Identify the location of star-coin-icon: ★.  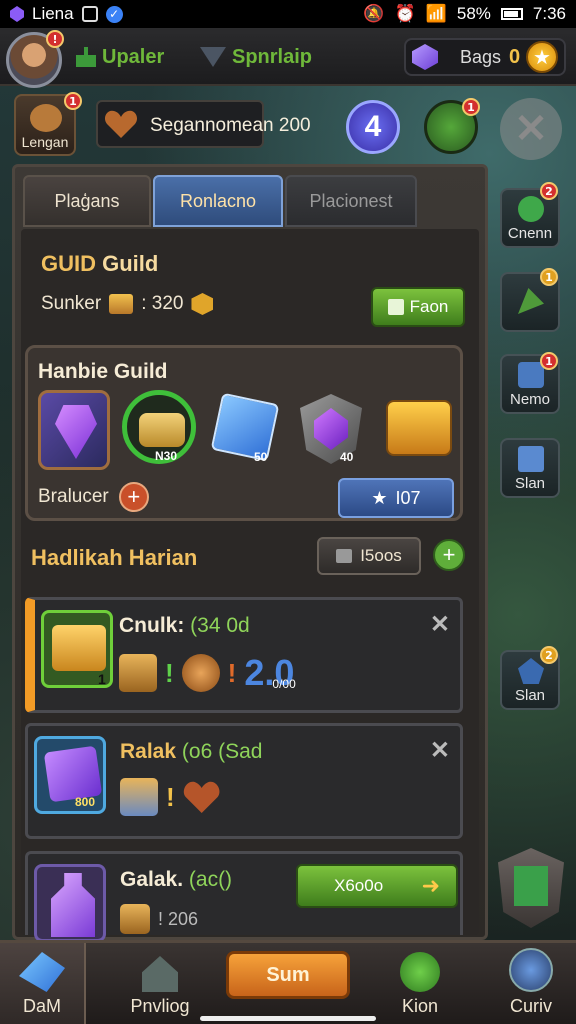
(542, 57).